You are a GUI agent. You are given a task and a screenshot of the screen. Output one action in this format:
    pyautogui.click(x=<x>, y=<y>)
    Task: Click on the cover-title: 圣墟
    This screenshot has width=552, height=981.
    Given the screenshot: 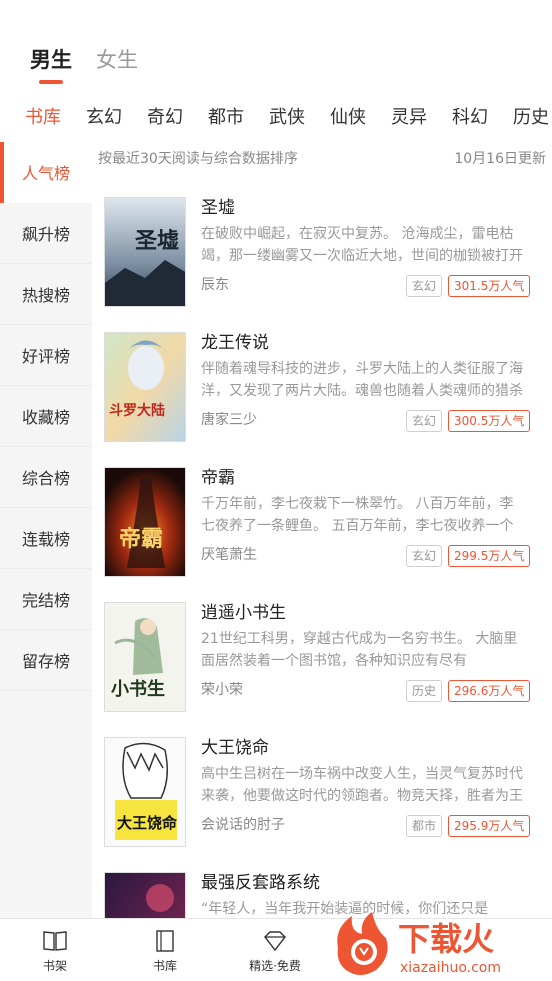 What is the action you would take?
    pyautogui.click(x=157, y=241)
    